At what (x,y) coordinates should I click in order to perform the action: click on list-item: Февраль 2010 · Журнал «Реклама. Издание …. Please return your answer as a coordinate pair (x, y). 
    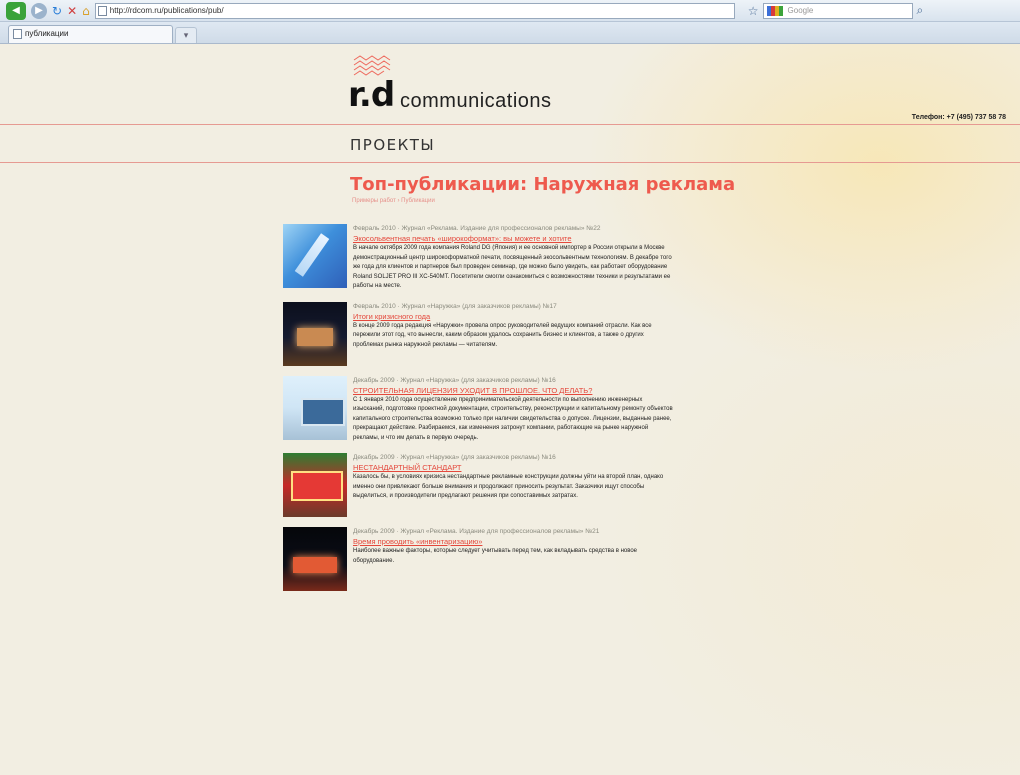
    Looking at the image, I should click on (478, 258).